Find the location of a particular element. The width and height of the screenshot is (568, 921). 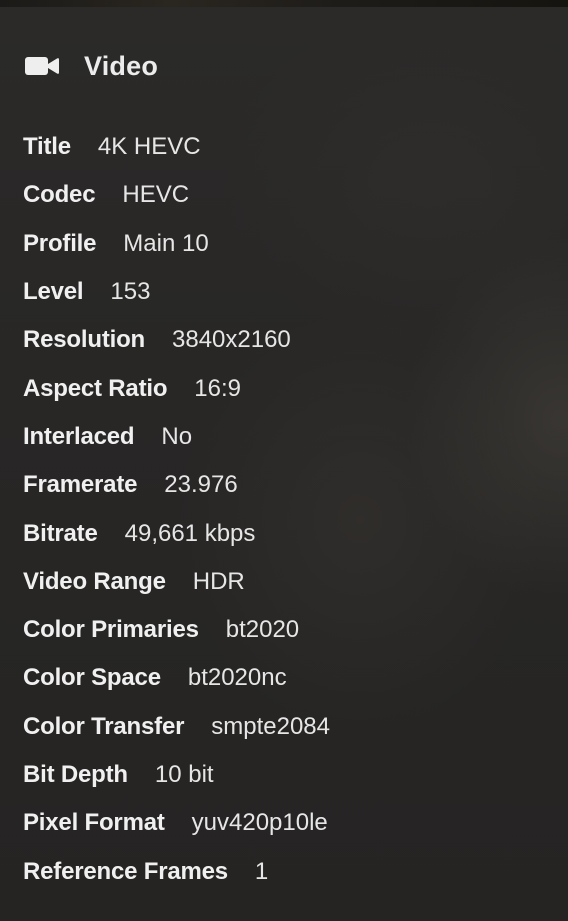

info-row-aspect-ratio: Aspect Ratio 16:9 is located at coordinates (283, 388).